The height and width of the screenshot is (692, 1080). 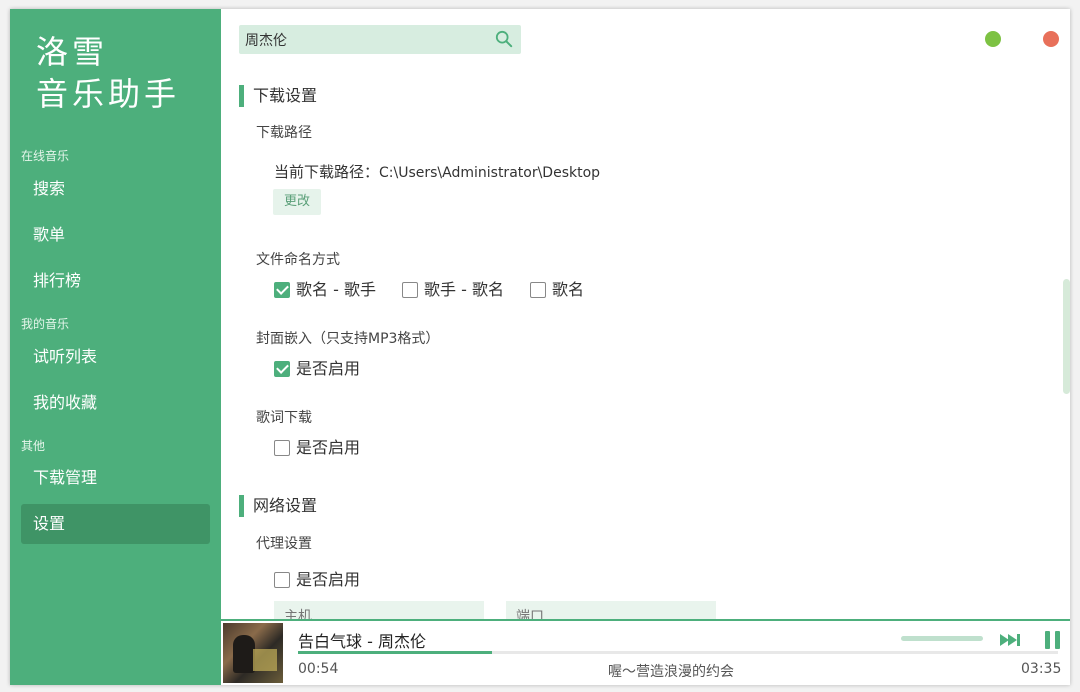 What do you see at coordinates (490, 173) in the screenshot?
I see `current-path-value: C:\Users\Administrator\Desktop` at bounding box center [490, 173].